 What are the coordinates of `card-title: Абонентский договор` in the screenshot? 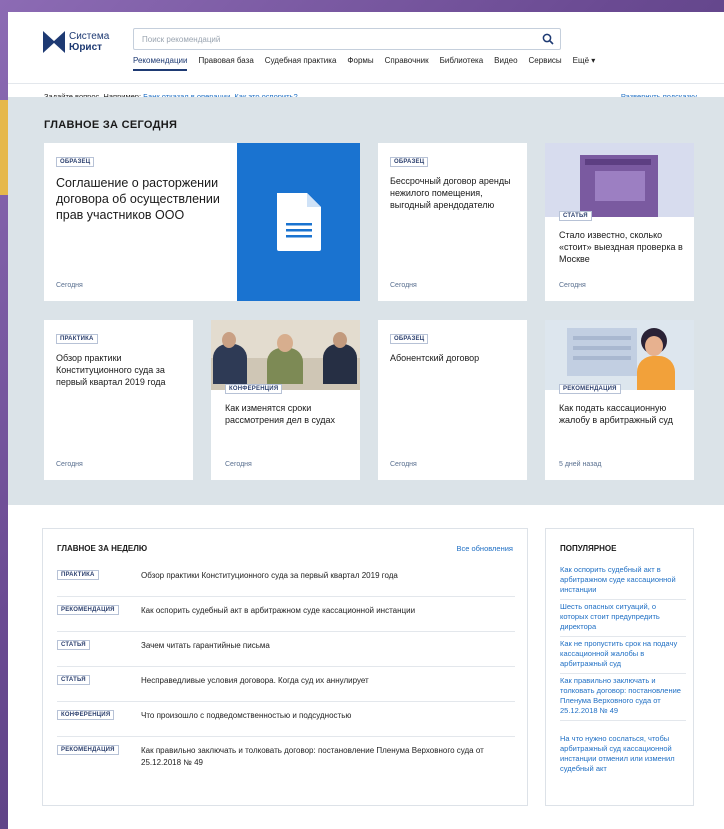 It's located at (435, 358).